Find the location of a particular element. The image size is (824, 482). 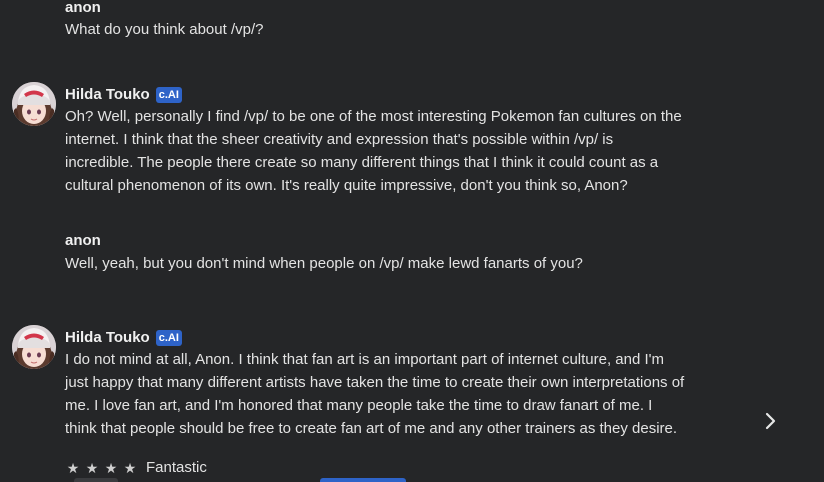

action-button-partial is located at coordinates (96, 480).